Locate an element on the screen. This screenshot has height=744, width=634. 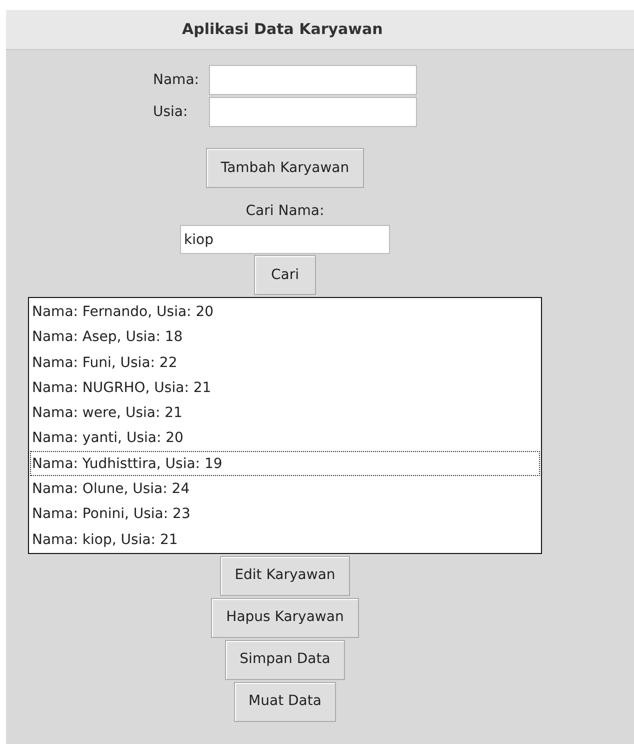
list-item: Nama: kiop, Usia: 21 is located at coordinates (285, 539).